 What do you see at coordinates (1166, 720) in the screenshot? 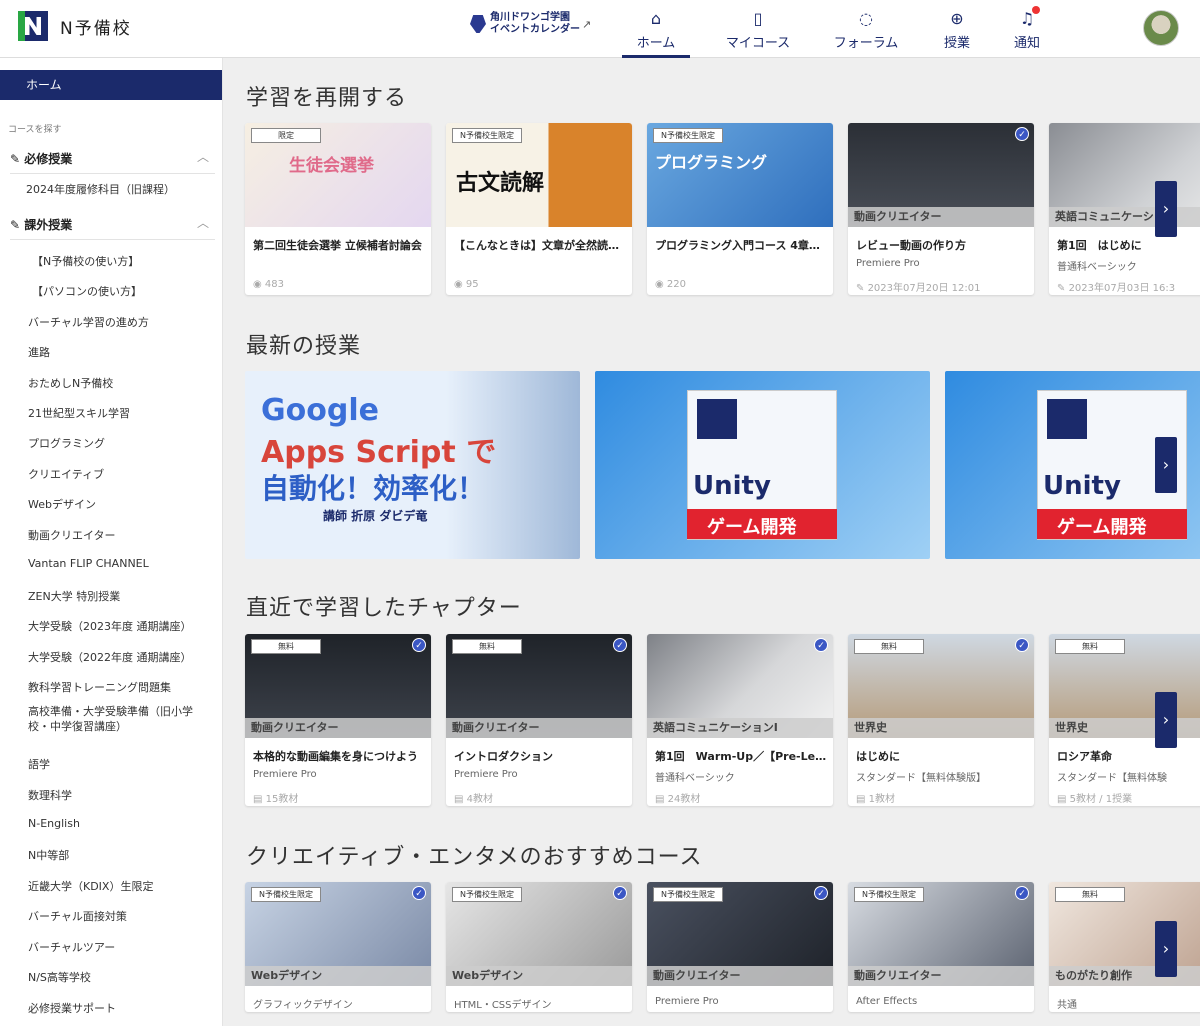
I see `next-arrow-recent: ›` at bounding box center [1166, 720].